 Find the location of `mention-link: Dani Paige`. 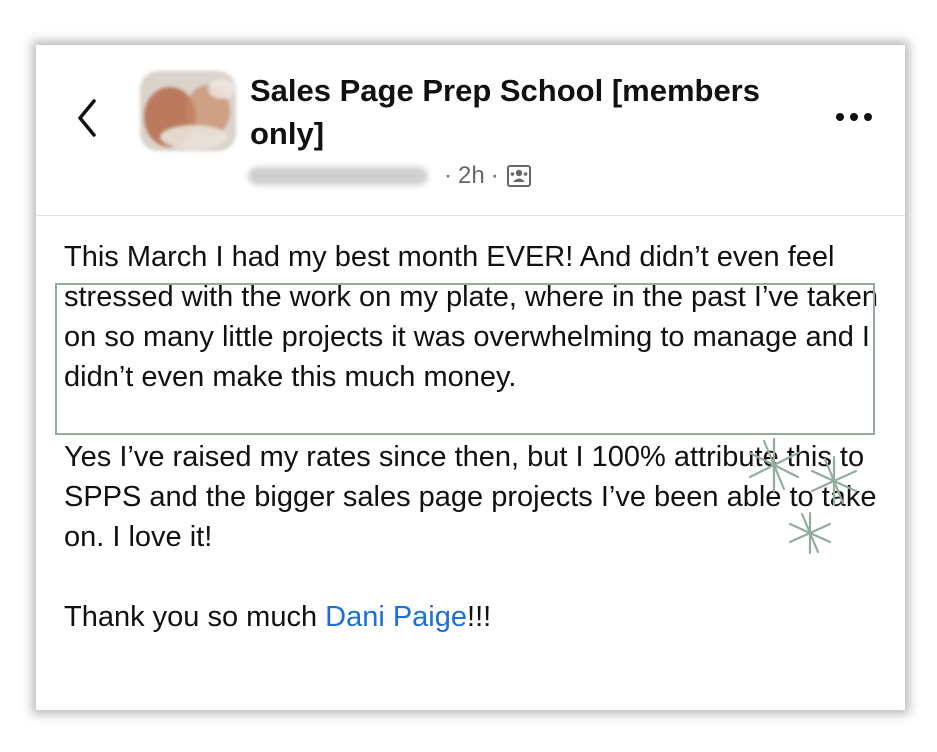

mention-link: Dani Paige is located at coordinates (396, 617).